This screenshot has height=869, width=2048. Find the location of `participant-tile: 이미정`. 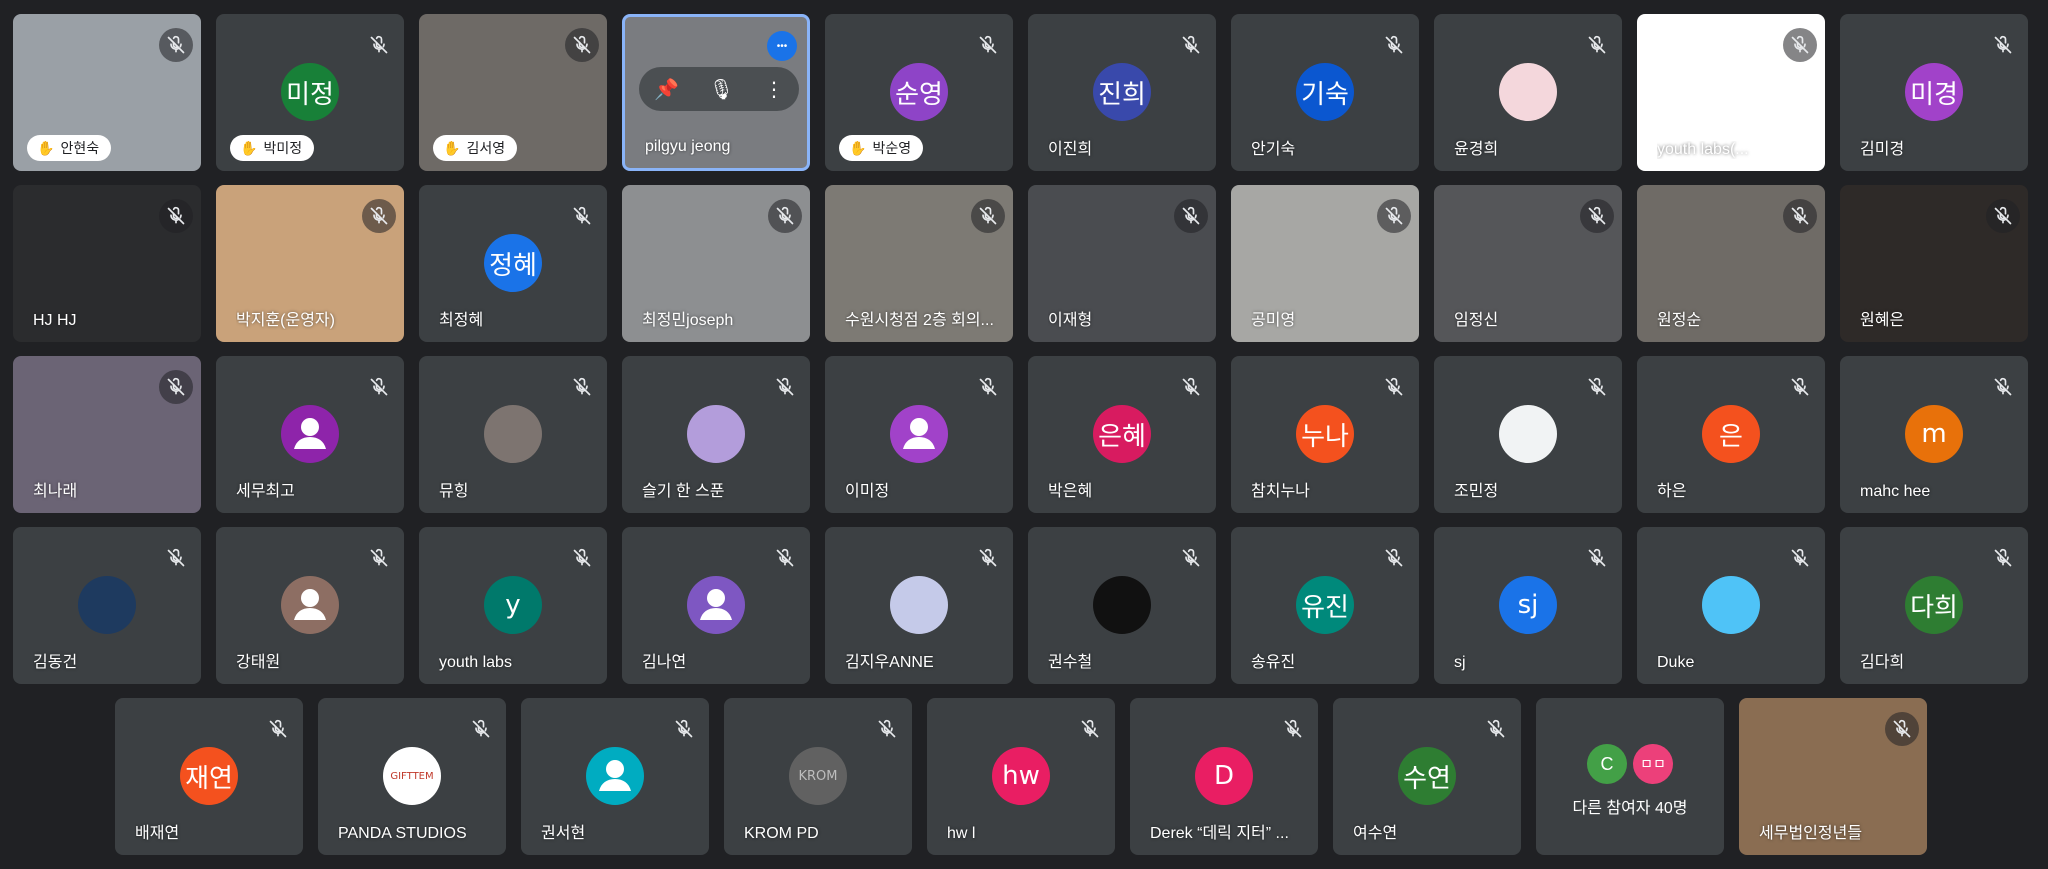

participant-tile: 이미정 is located at coordinates (919, 434).